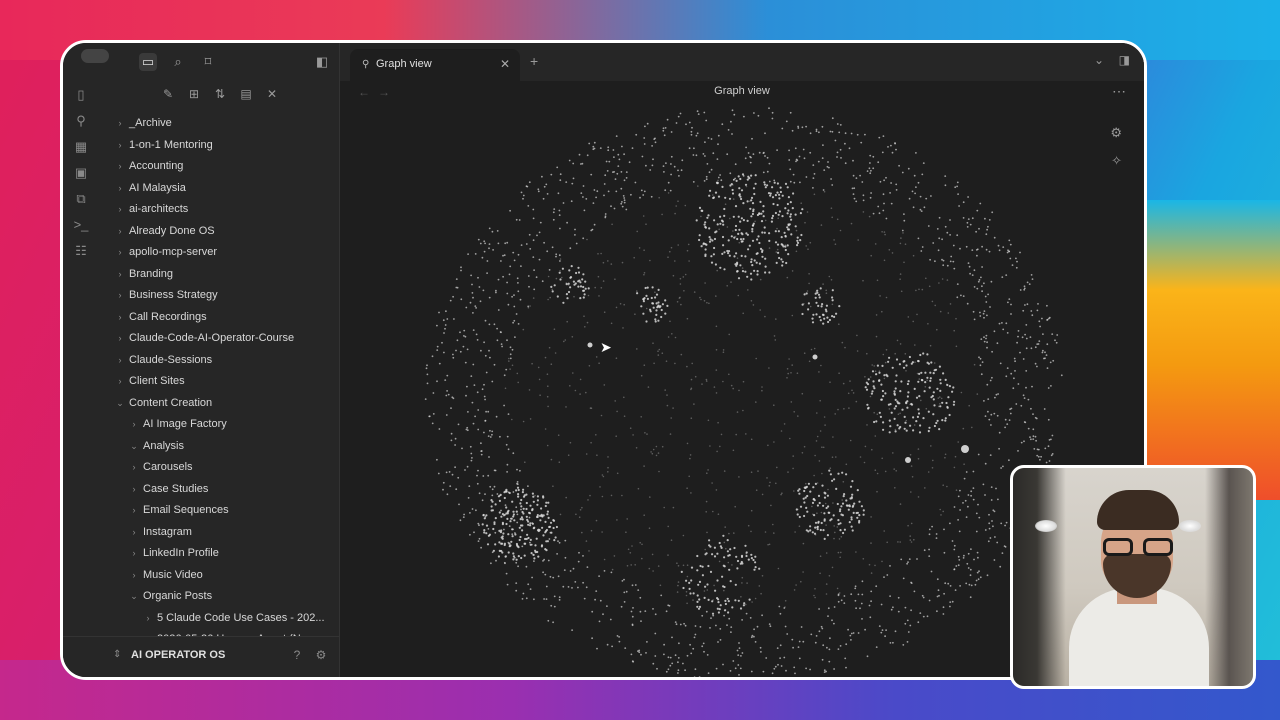 The height and width of the screenshot is (720, 1280). I want to click on tree-item: › Case Studies, so click(219, 490).